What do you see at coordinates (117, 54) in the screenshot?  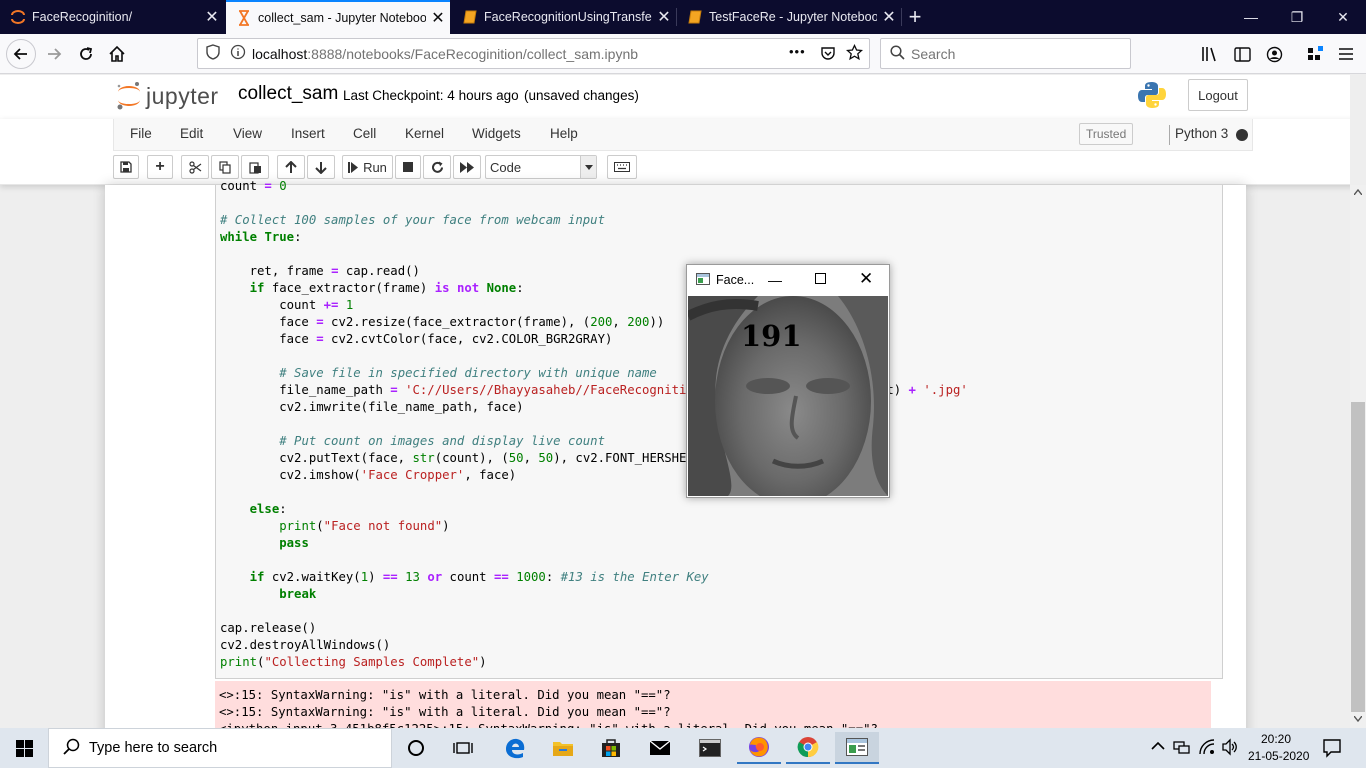 I see `home-button` at bounding box center [117, 54].